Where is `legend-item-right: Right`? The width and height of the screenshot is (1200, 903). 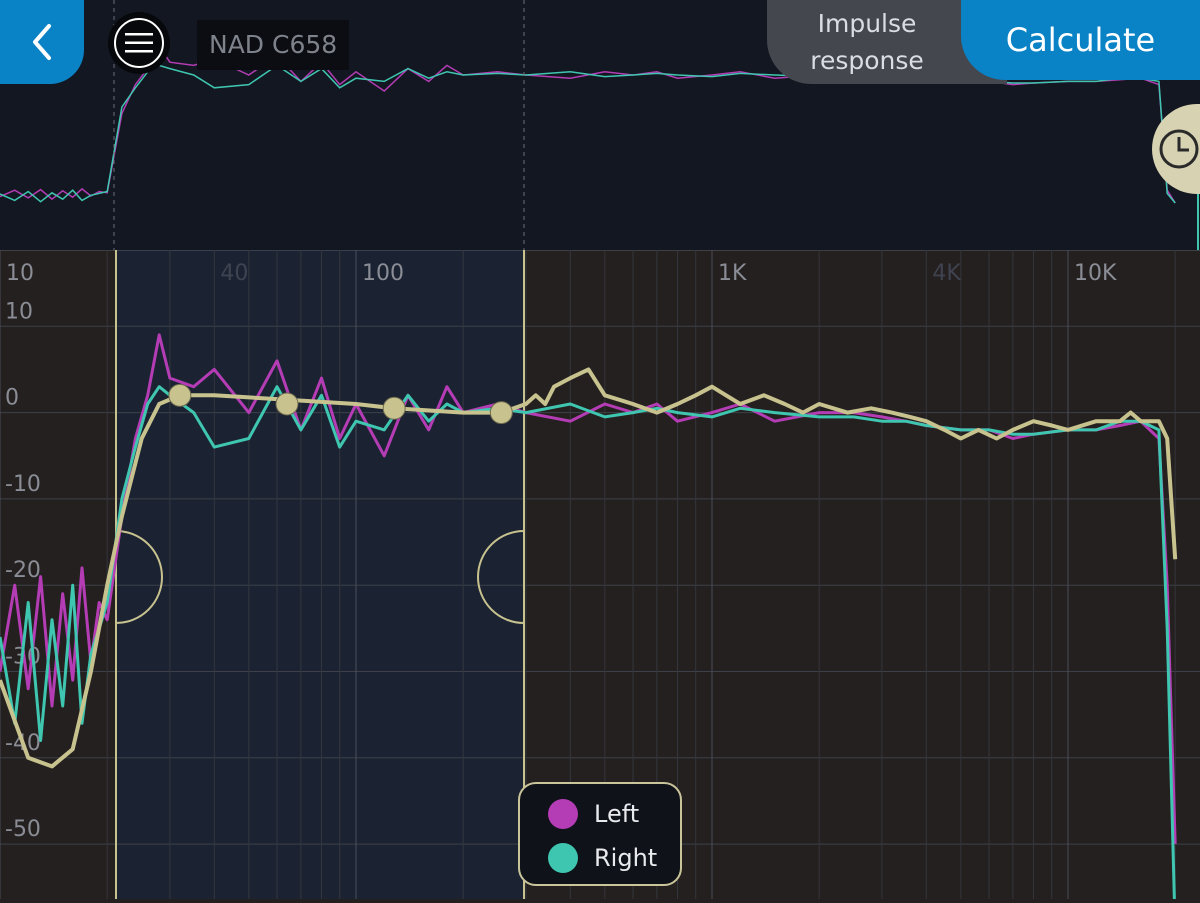
legend-item-right: Right is located at coordinates (614, 858).